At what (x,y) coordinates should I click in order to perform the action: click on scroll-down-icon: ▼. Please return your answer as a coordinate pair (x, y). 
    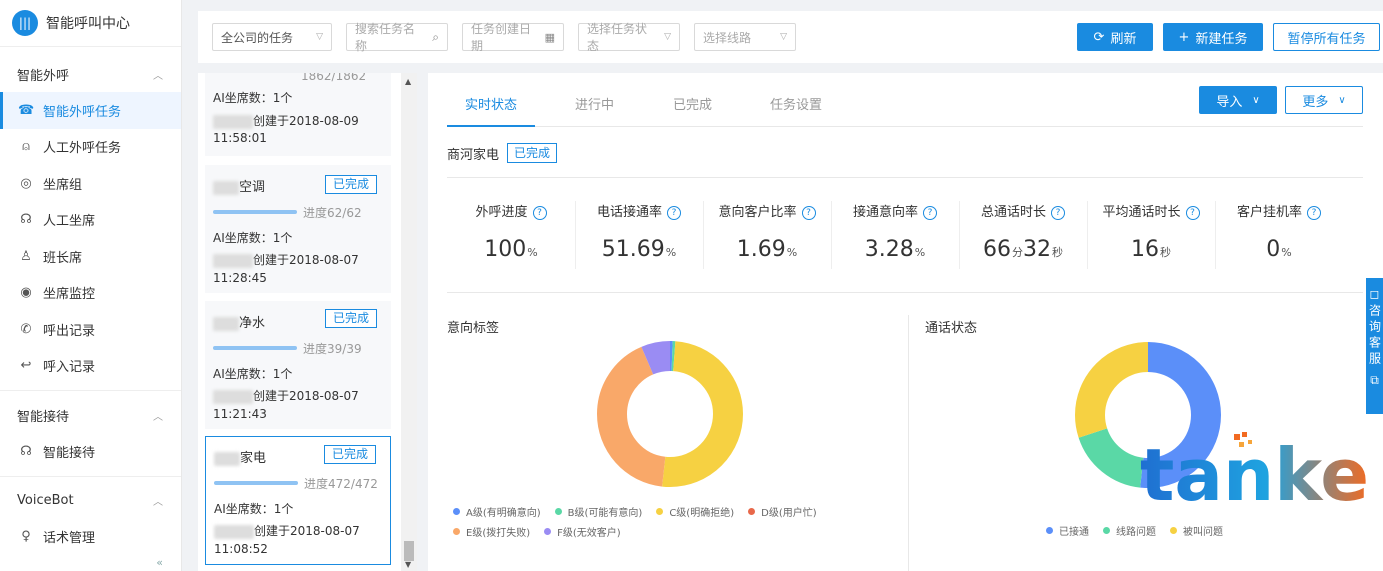
    Looking at the image, I should click on (408, 564).